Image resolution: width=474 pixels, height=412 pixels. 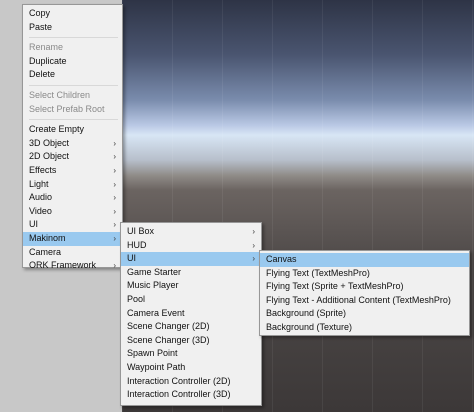 I want to click on menu-item-scene-changer-2d: Scene Changer (2D), so click(x=191, y=327).